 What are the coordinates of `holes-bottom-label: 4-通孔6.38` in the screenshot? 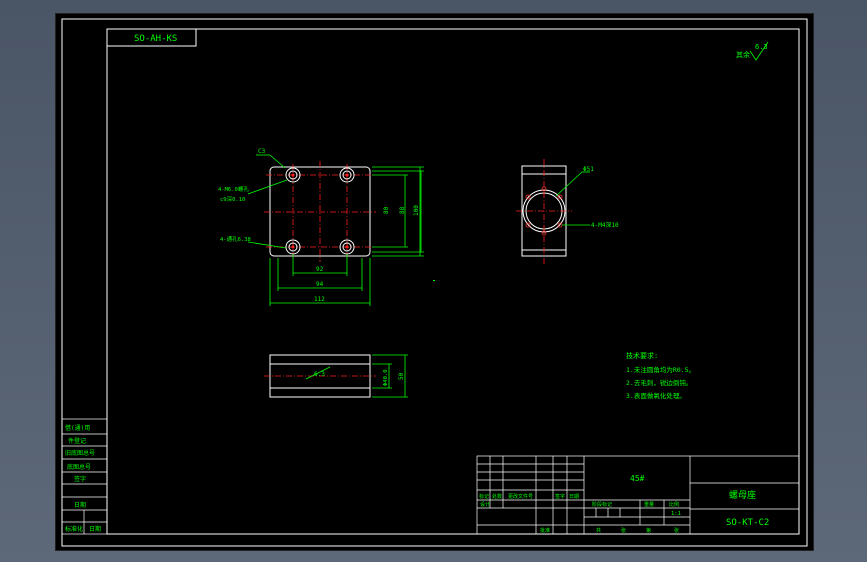 It's located at (235, 239).